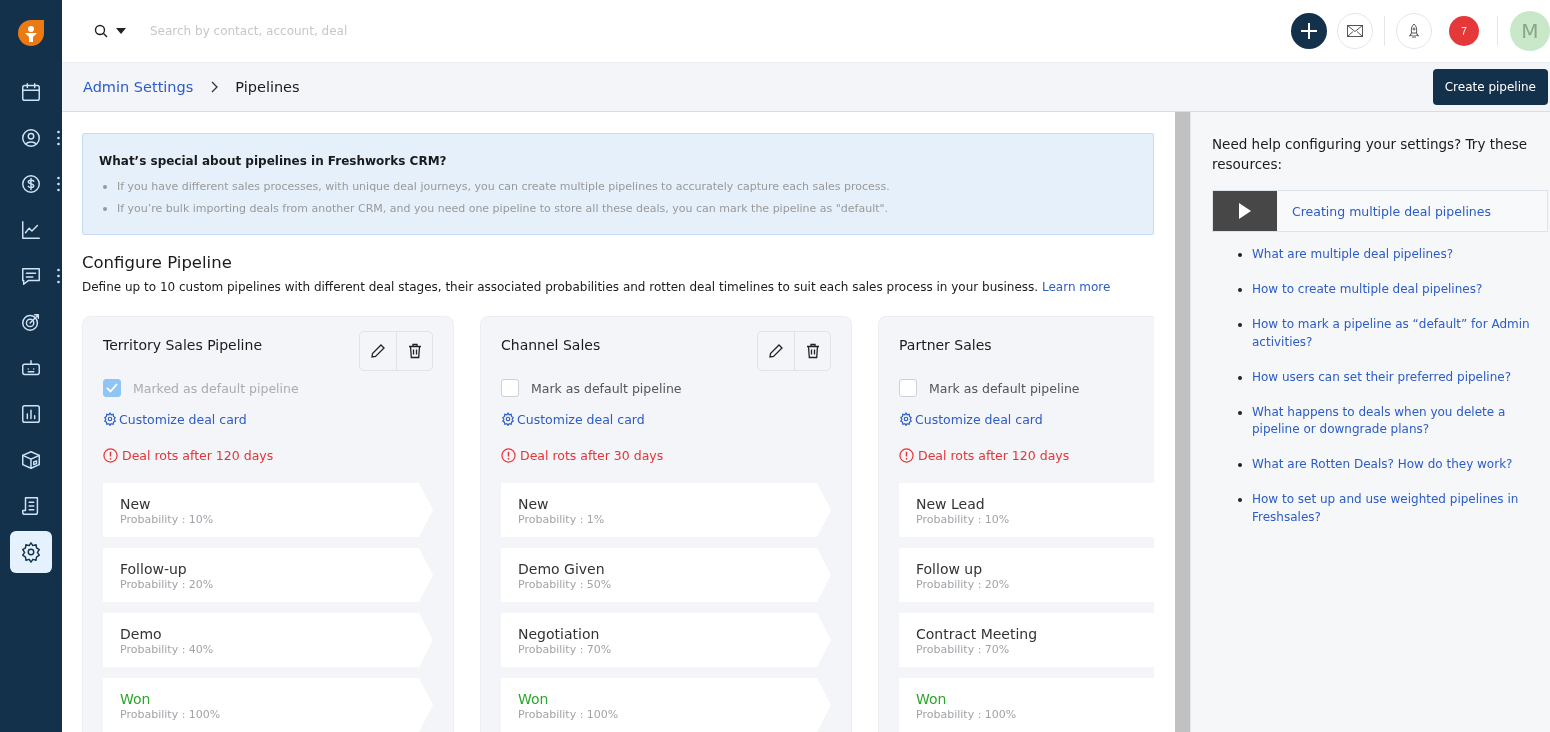 This screenshot has height=732, width=1550. Describe the element at coordinates (503, 209) in the screenshot. I see `info-point: If you’re bulk importing deals from another CRM, and you need one pipeline to store all these deals, you can mark the pipeline as "default".` at that location.